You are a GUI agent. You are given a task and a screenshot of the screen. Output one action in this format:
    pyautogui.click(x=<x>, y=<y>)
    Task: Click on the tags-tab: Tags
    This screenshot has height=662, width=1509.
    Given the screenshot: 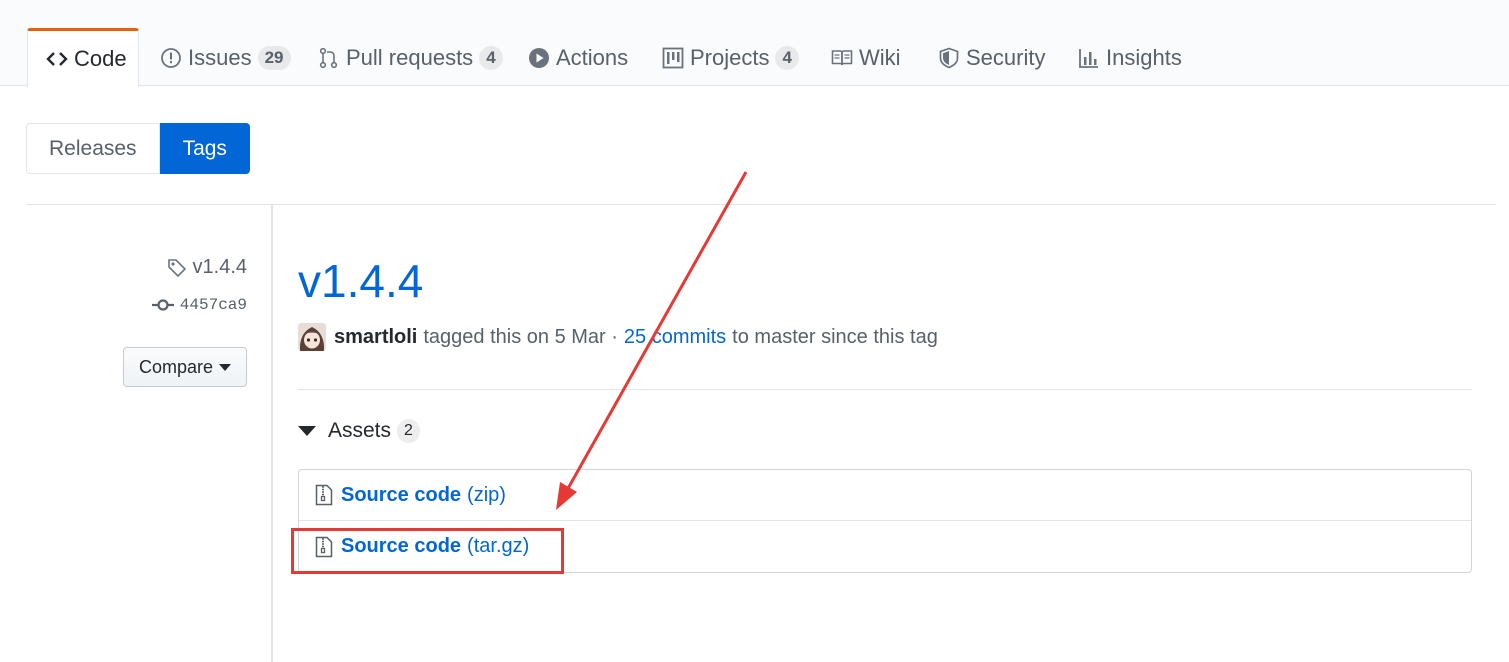 What is the action you would take?
    pyautogui.click(x=204, y=148)
    